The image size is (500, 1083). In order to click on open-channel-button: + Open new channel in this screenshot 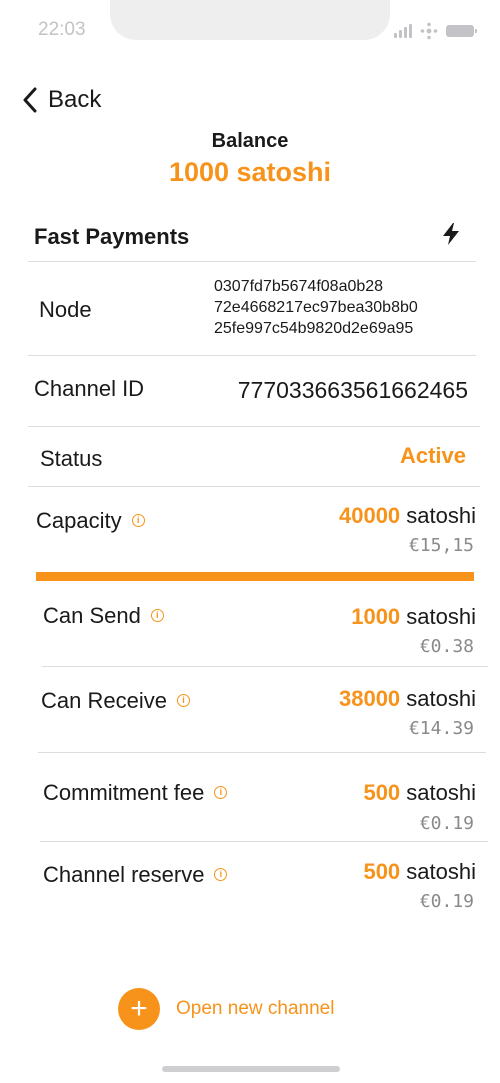, I will do `click(226, 1009)`.